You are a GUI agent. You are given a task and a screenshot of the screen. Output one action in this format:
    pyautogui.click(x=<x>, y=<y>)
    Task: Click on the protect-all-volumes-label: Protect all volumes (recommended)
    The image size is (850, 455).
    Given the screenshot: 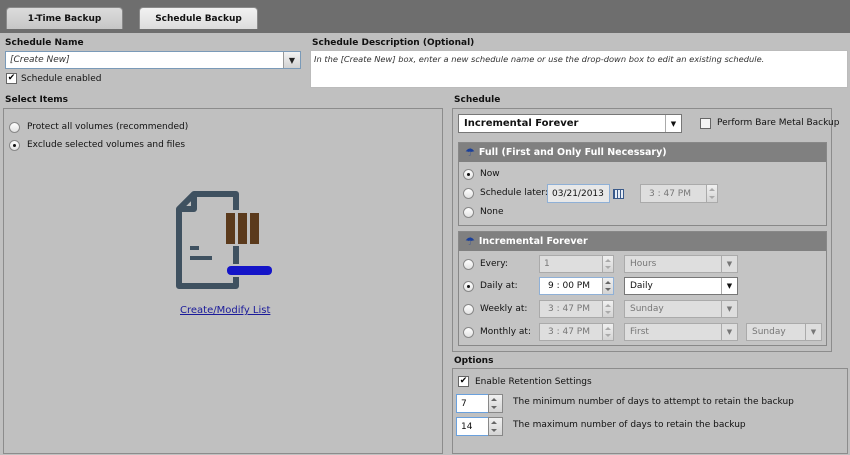 What is the action you would take?
    pyautogui.click(x=108, y=127)
    